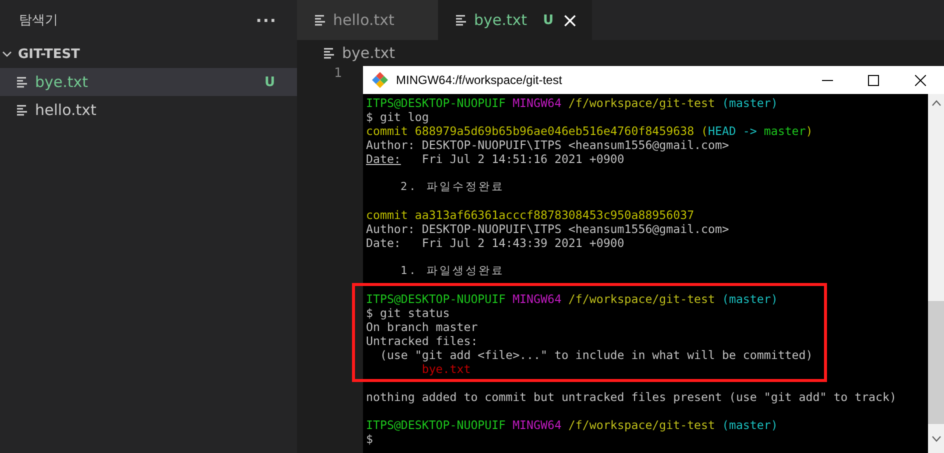 This screenshot has height=453, width=944. Describe the element at coordinates (936, 439) in the screenshot. I see `scroll-down-icon` at that location.